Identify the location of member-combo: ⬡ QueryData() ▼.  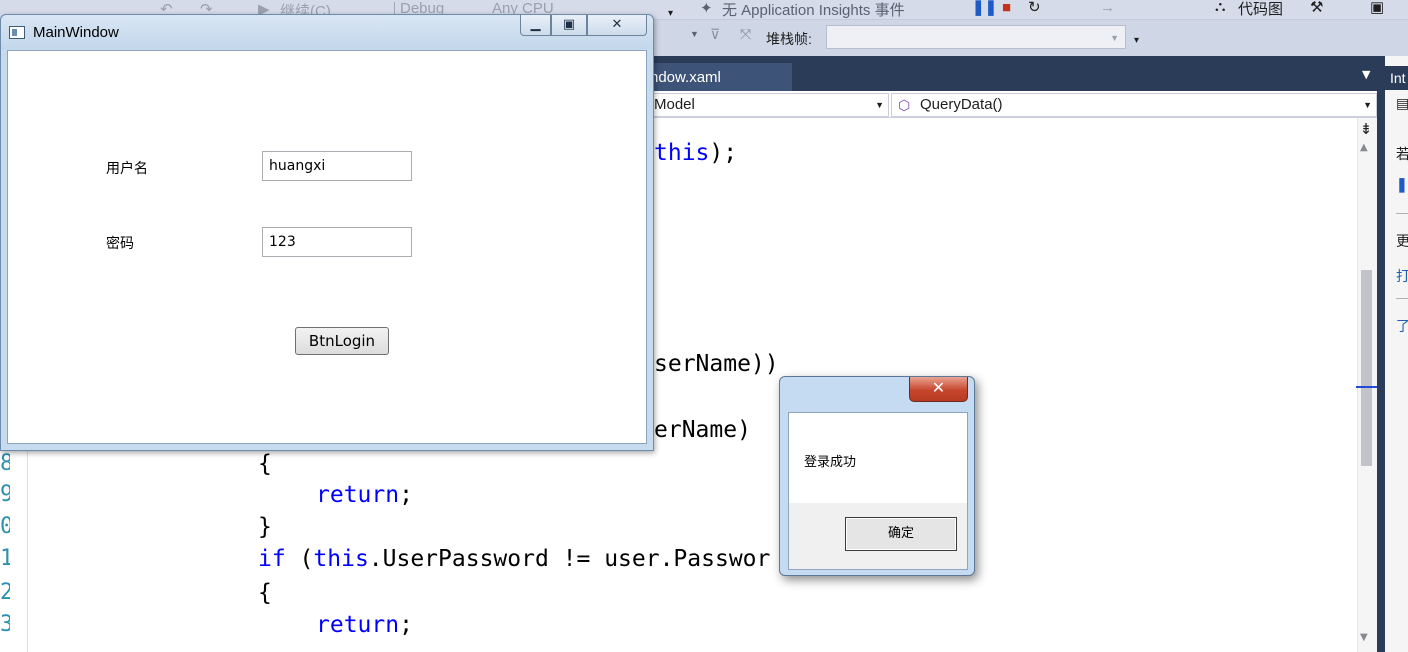
(1134, 105).